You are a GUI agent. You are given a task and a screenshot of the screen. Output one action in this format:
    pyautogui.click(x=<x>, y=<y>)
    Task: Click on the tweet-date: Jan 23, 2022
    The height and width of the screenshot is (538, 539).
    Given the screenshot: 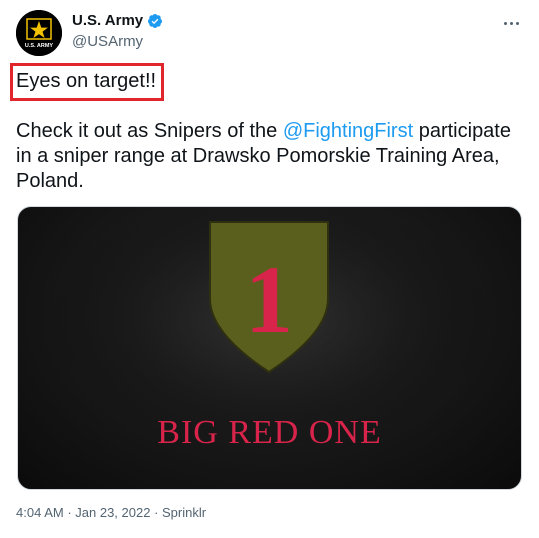 What is the action you would take?
    pyautogui.click(x=112, y=512)
    